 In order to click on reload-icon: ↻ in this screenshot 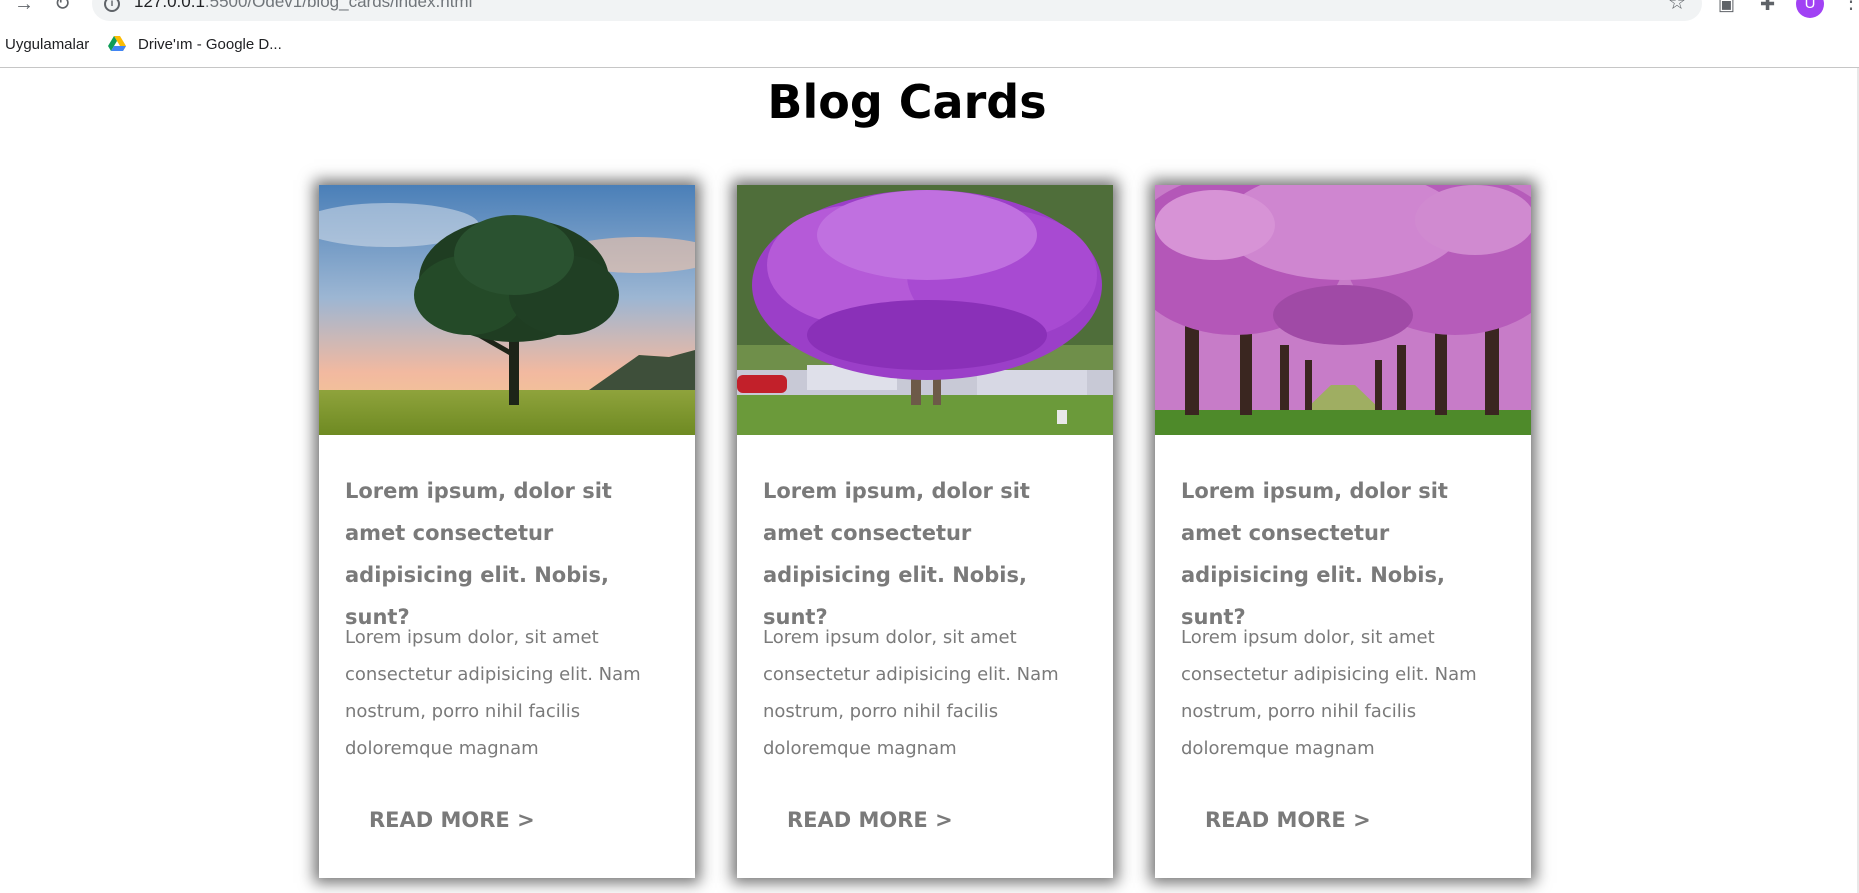, I will do `click(62, 7)`.